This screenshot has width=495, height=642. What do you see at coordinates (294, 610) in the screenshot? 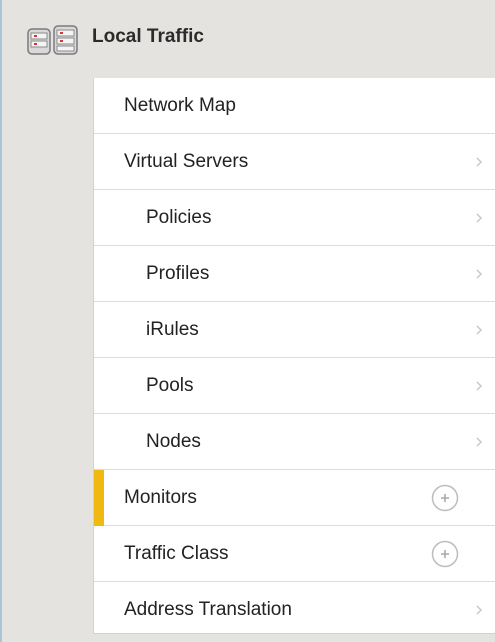
I see `menu-item-address-translation: Address Translation` at bounding box center [294, 610].